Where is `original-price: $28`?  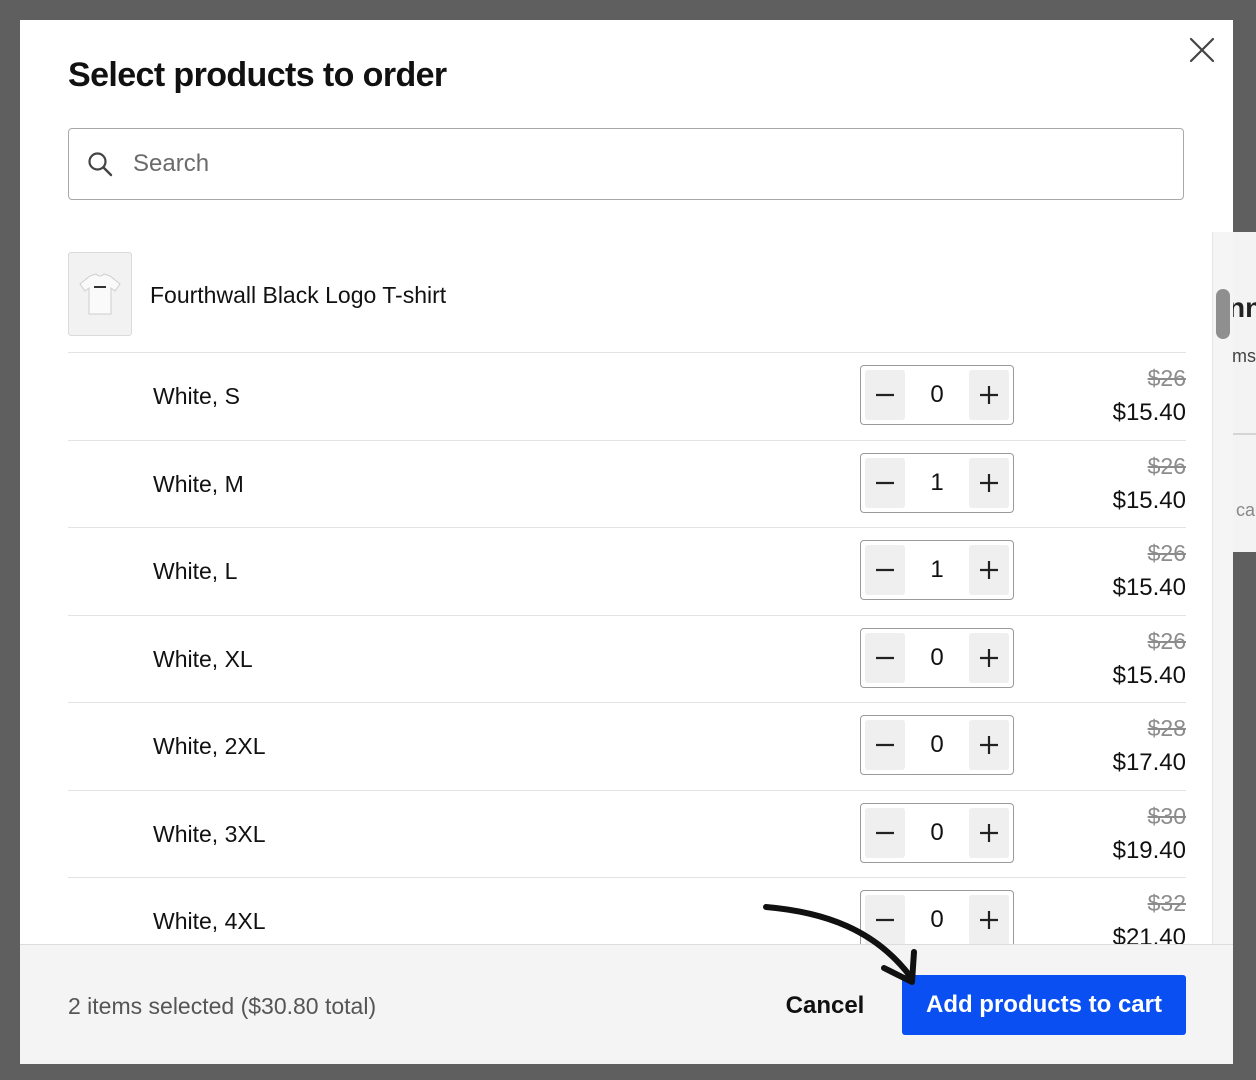
original-price: $28 is located at coordinates (1166, 728).